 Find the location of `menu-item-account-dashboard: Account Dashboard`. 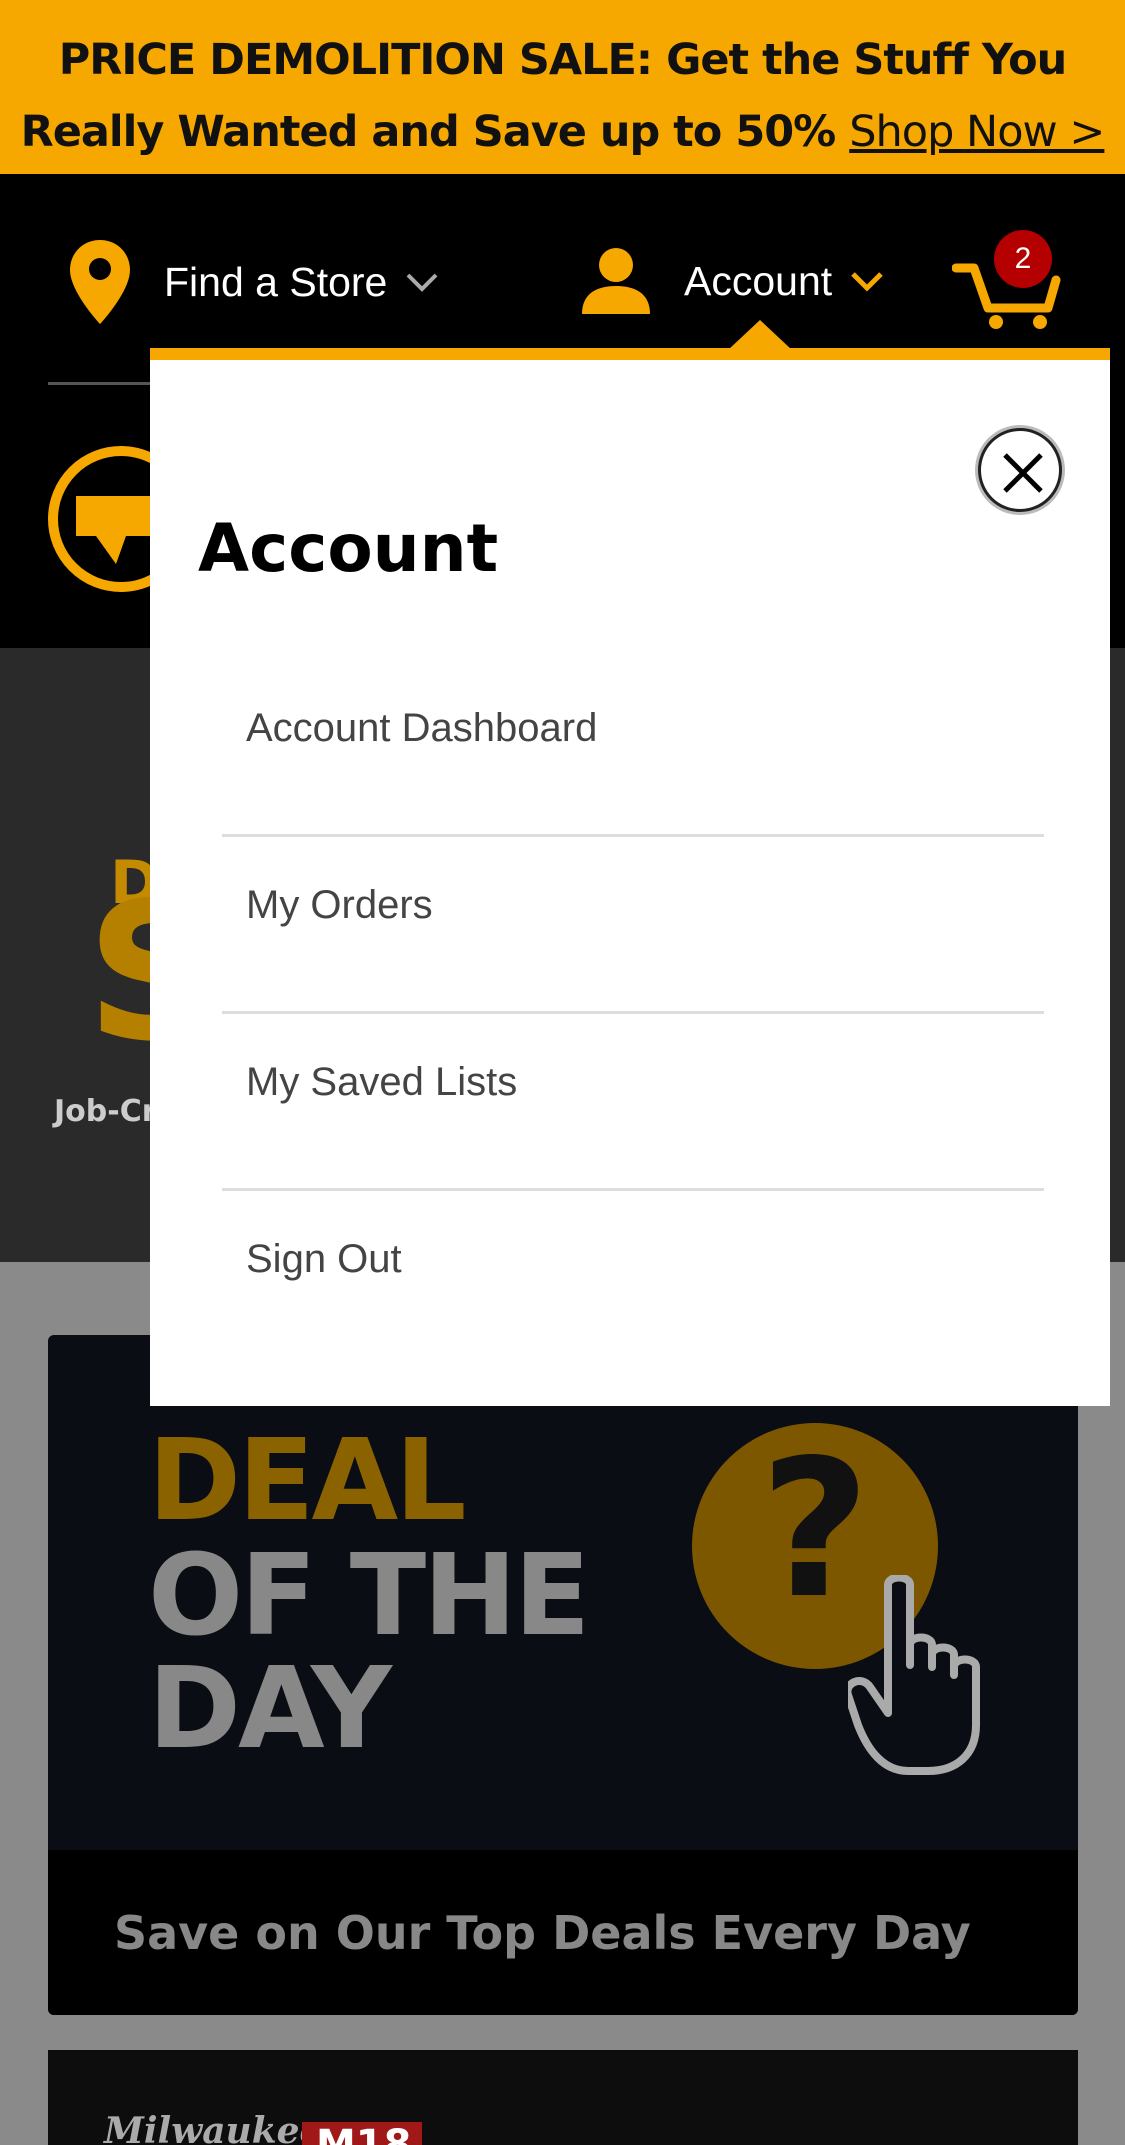

menu-item-account-dashboard: Account Dashboard is located at coordinates (633, 748).